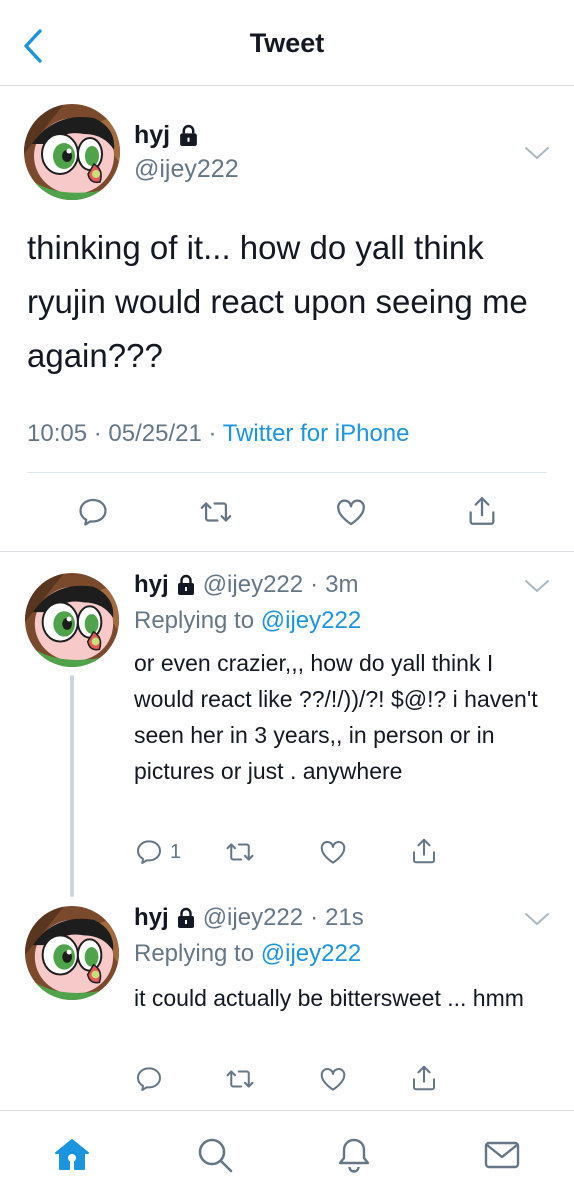 The height and width of the screenshot is (1200, 574). What do you see at coordinates (329, 998) in the screenshot?
I see `tweet-text: it could actually be bittersweet ... hmm` at bounding box center [329, 998].